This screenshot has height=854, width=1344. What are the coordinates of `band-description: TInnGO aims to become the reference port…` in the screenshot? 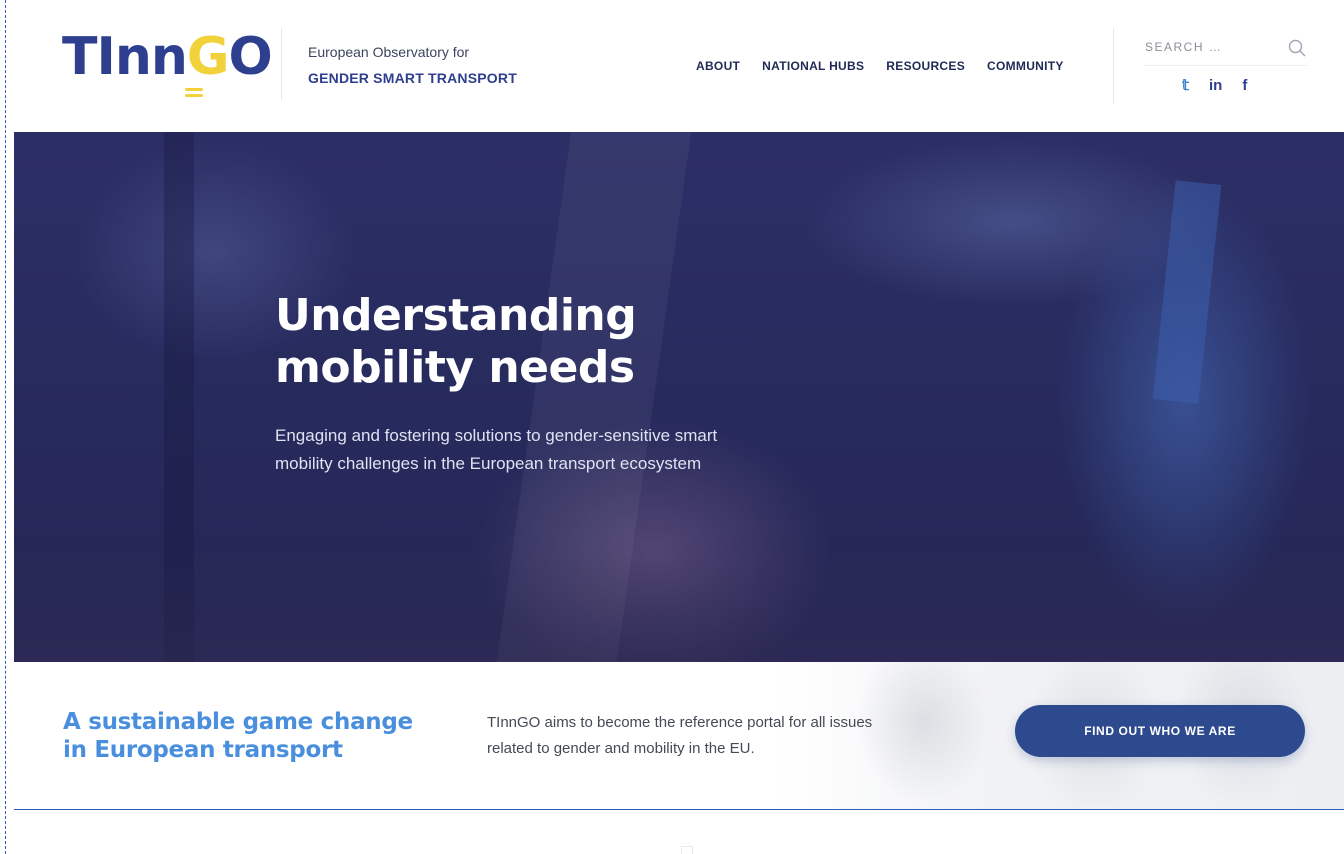 It's located at (680, 735).